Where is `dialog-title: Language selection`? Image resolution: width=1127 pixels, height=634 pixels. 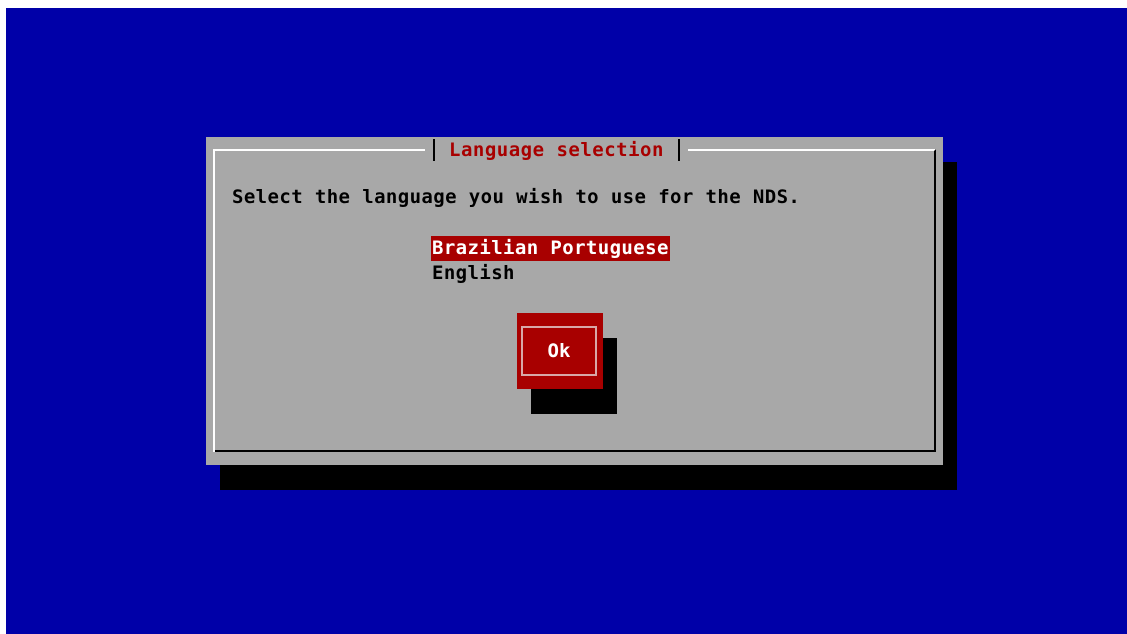
dialog-title: Language selection is located at coordinates (556, 150).